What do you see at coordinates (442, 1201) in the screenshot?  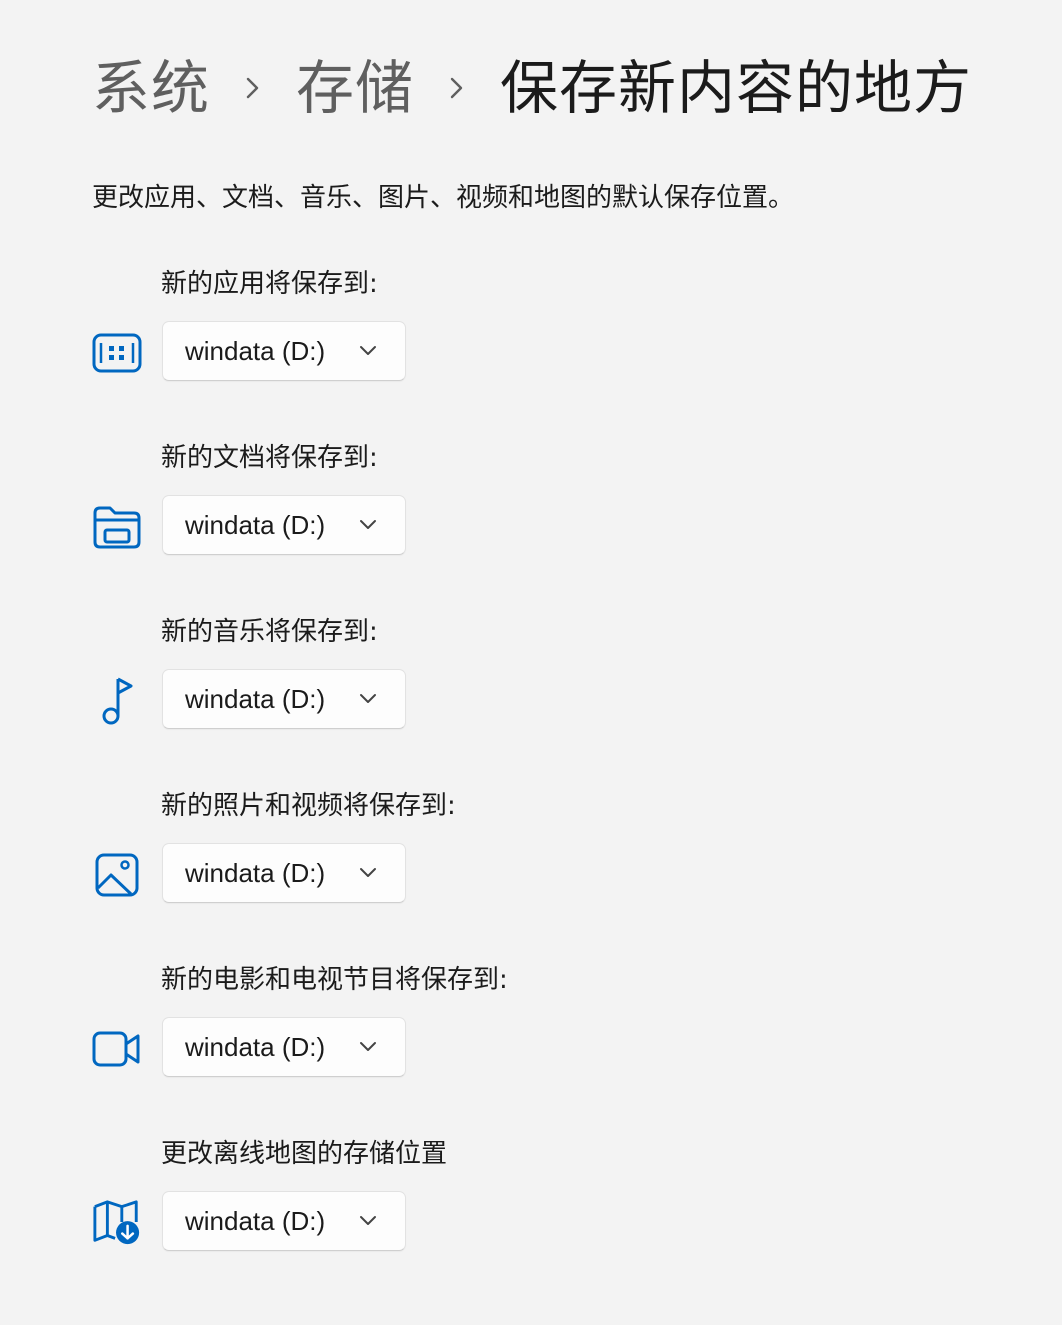 I see `setting-offline-maps: 更改离线地图的存储位置 windata (D:)` at bounding box center [442, 1201].